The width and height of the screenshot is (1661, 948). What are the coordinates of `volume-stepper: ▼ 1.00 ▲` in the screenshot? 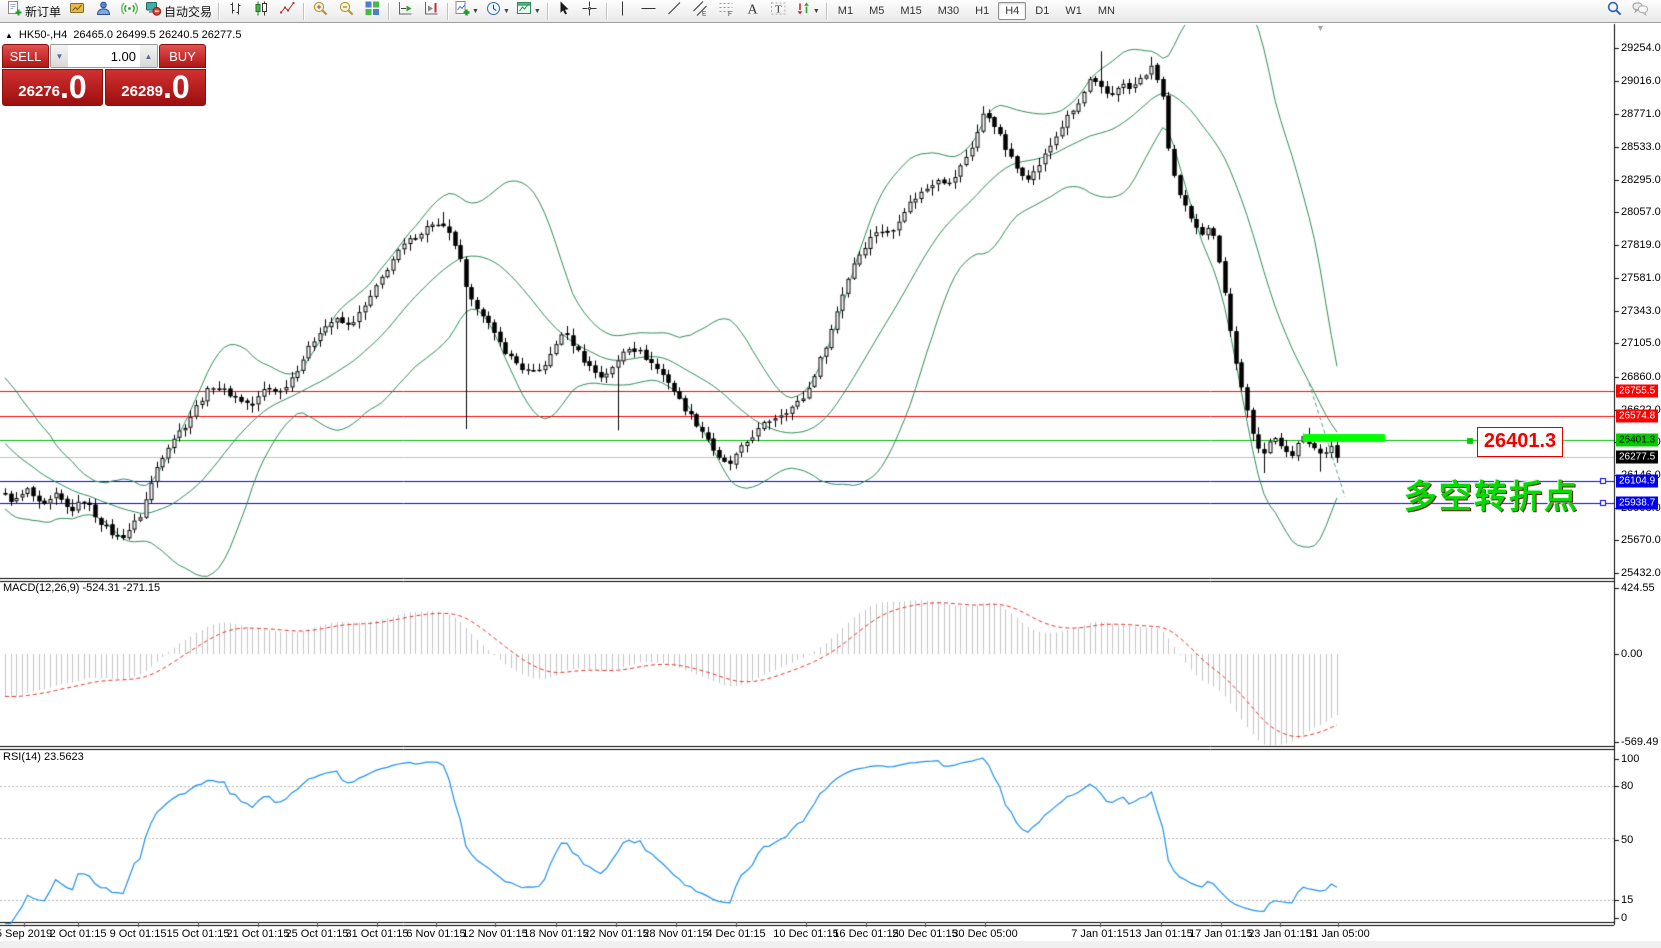 It's located at (104, 56).